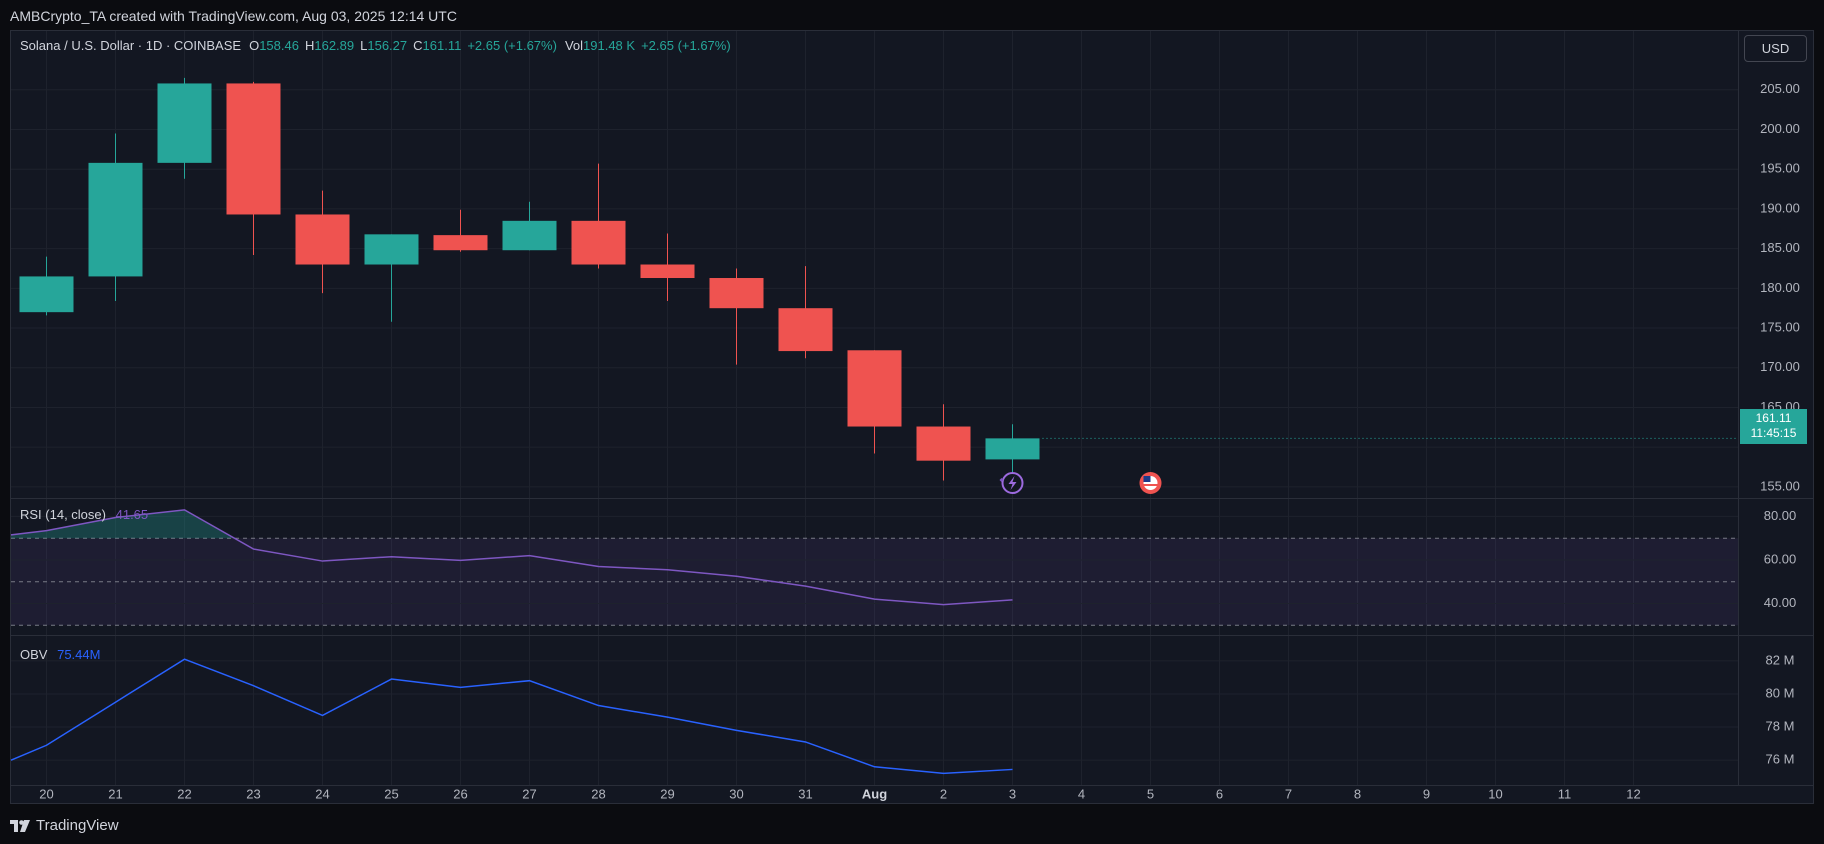 The image size is (1824, 844). I want to click on high-value: 162.89, so click(334, 45).